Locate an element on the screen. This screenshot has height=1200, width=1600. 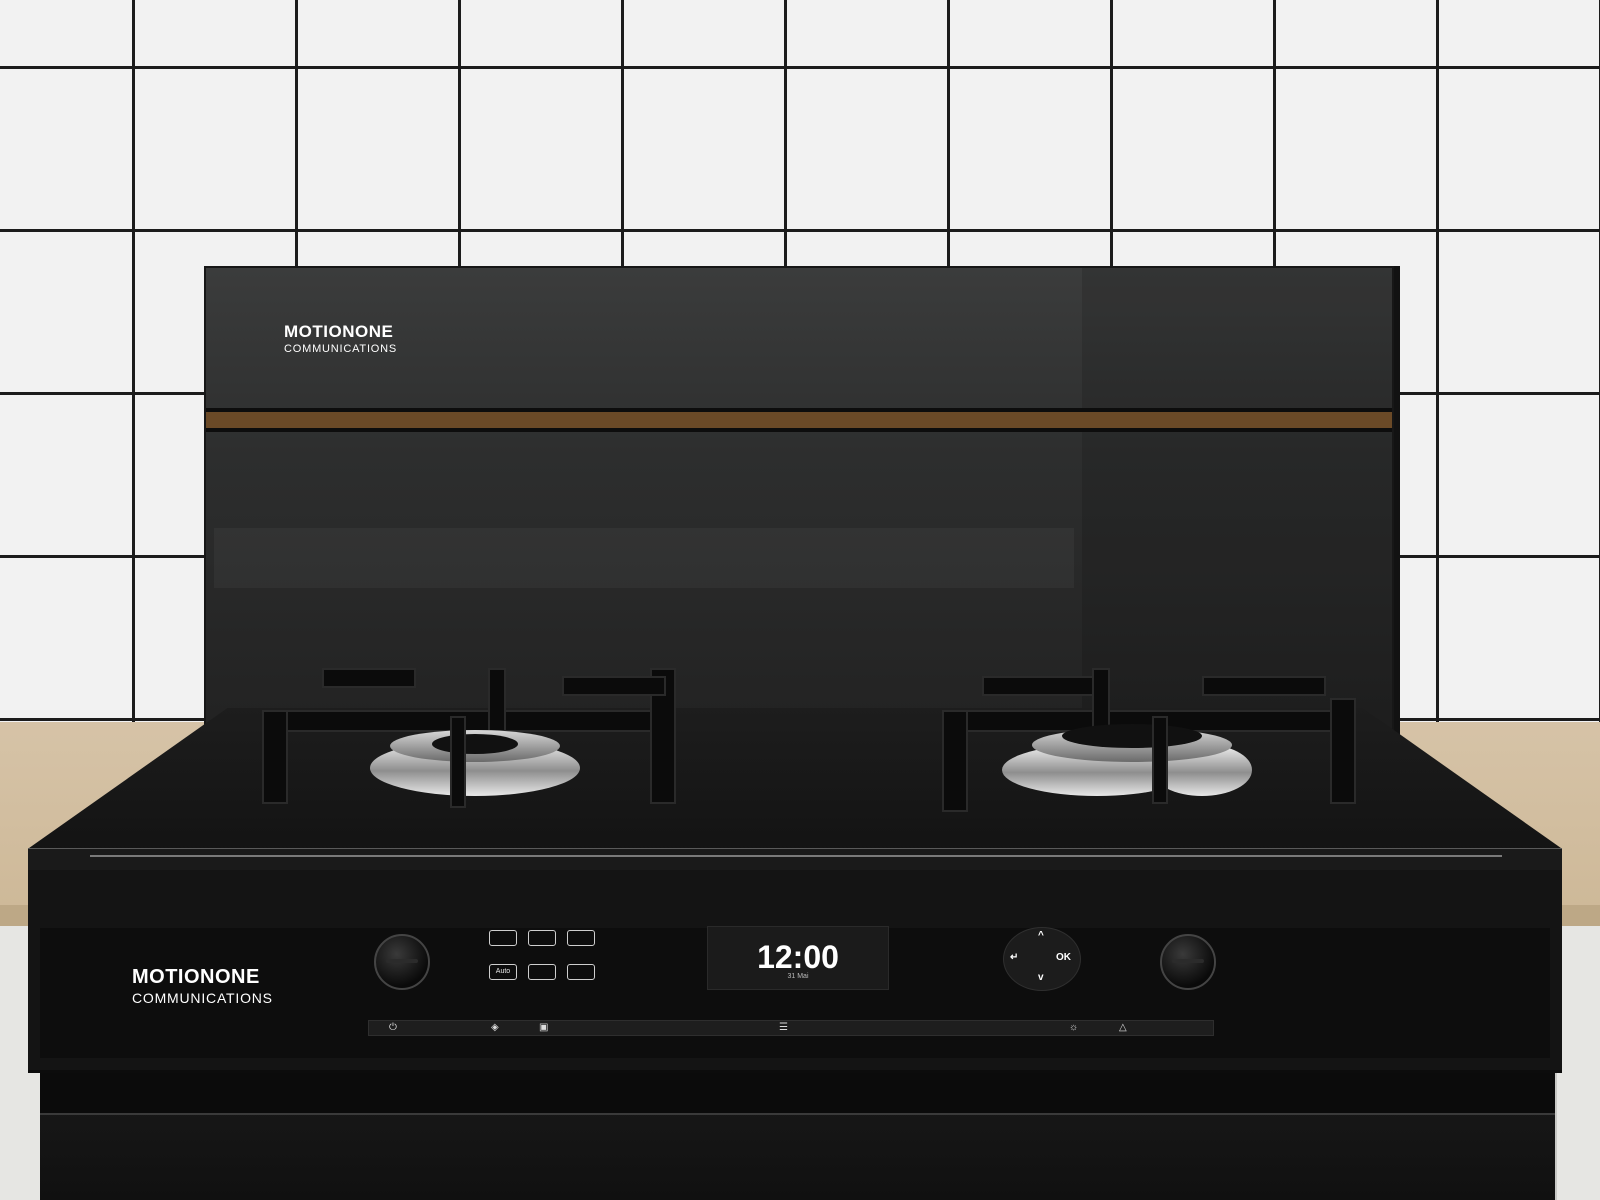
power-icon: ⏻ is located at coordinates (393, 1028).